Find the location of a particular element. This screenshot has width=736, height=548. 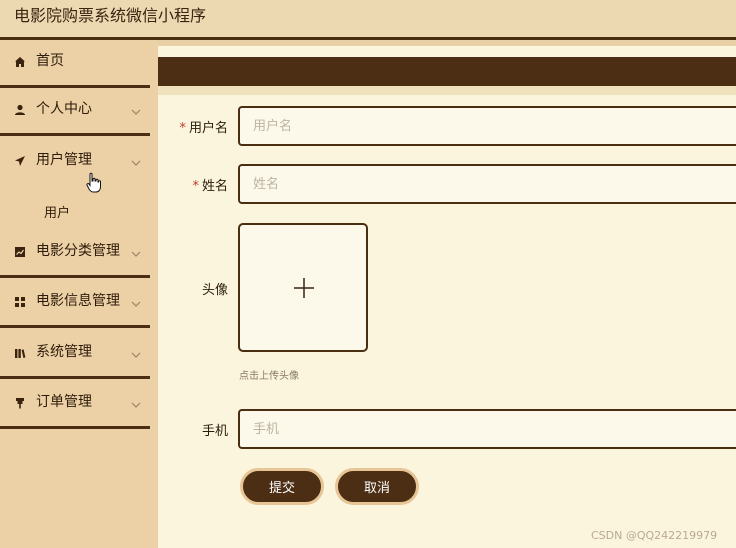

avatar-upload-hint: 点击上传头像 is located at coordinates (269, 376).